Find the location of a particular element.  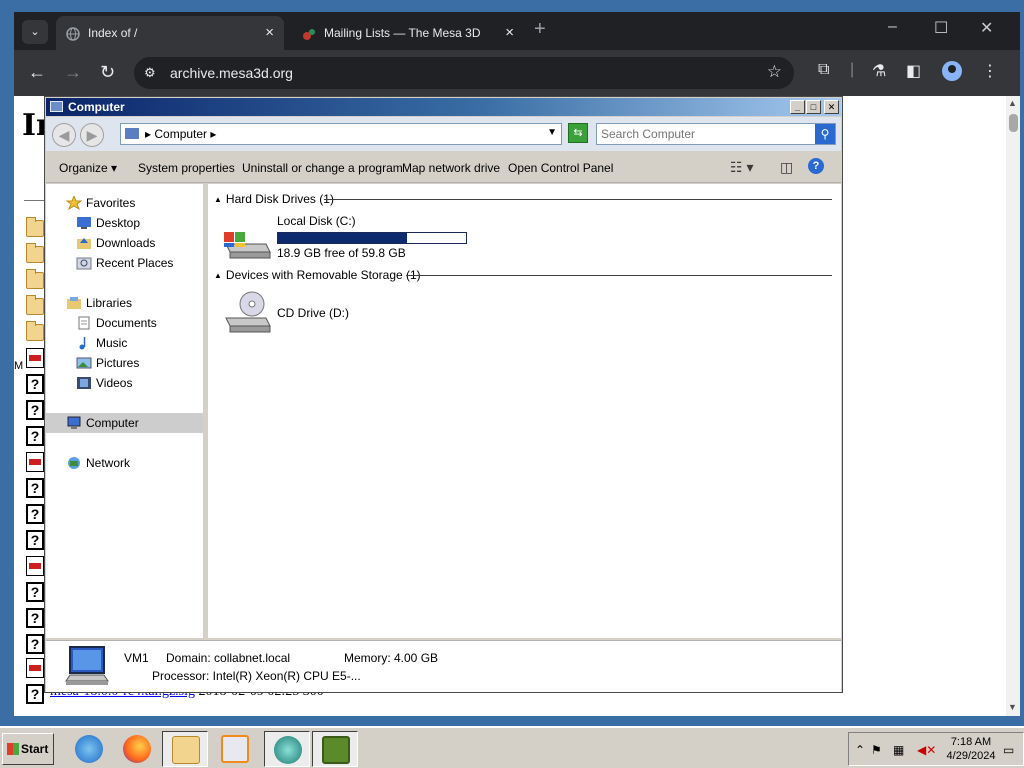

minimize-button: _ is located at coordinates (797, 107).